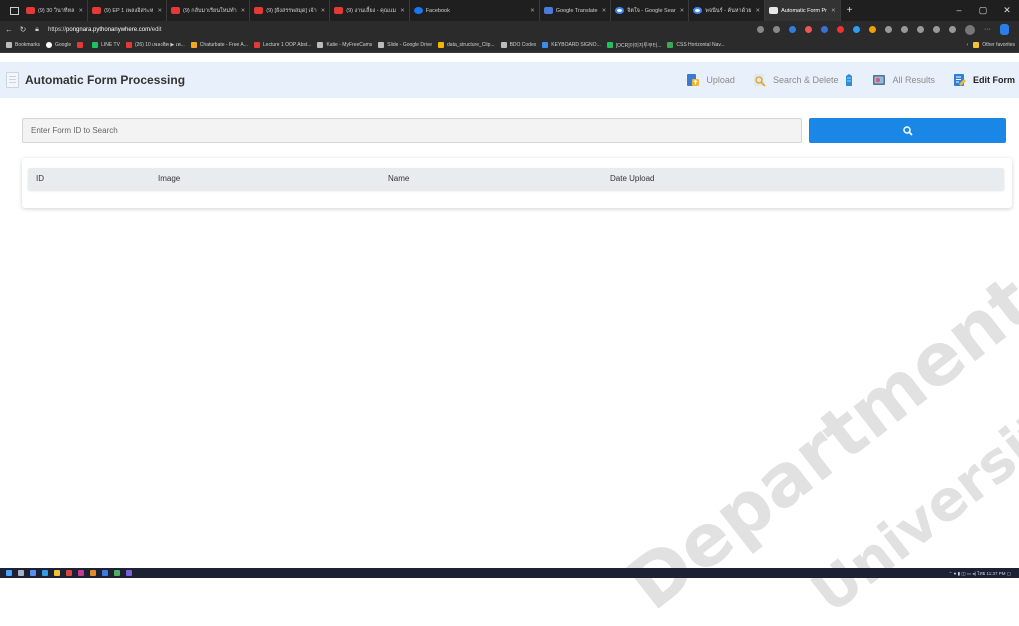 Image resolution: width=1019 pixels, height=626 pixels. What do you see at coordinates (996, 573) in the screenshot?
I see `clock: 11:37 PM` at bounding box center [996, 573].